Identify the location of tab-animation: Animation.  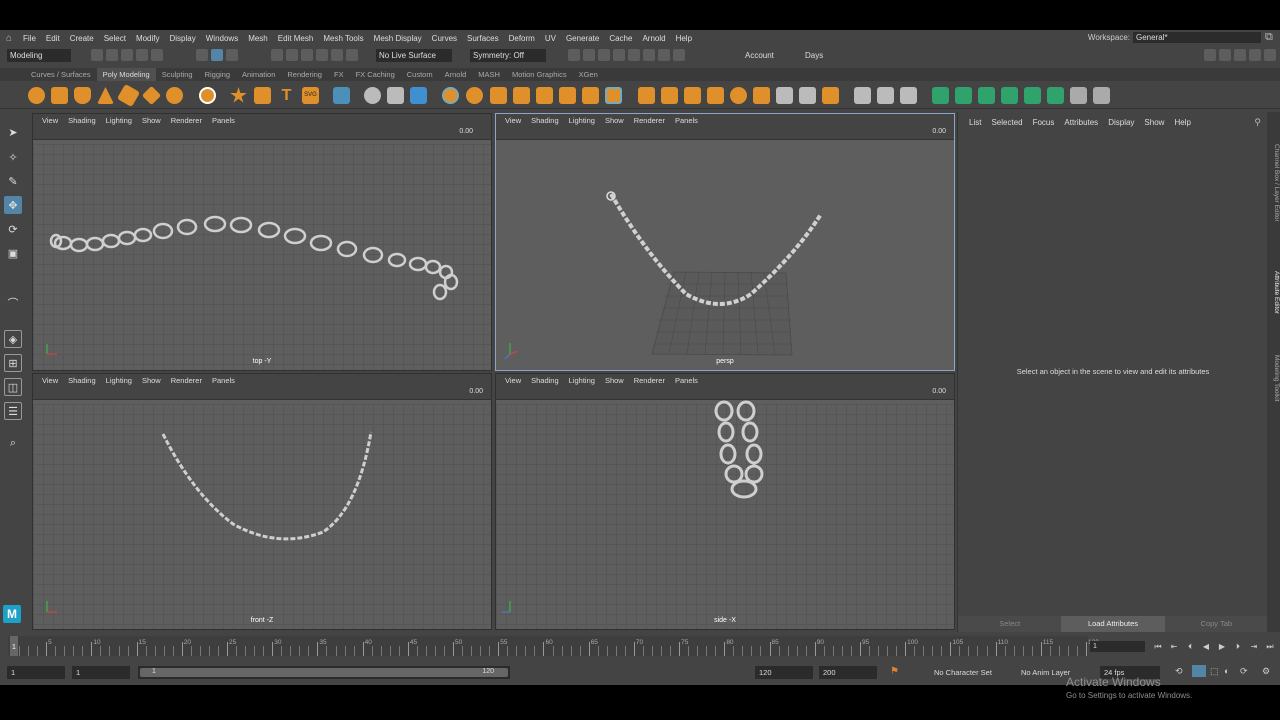
(258, 74).